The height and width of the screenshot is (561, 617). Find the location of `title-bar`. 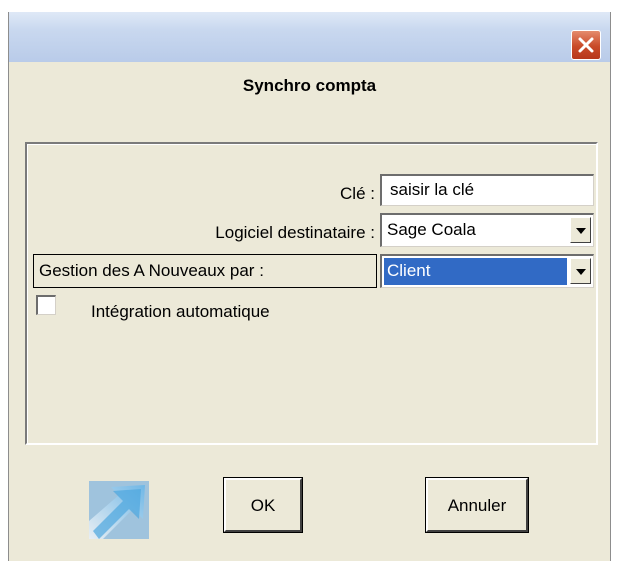

title-bar is located at coordinates (309, 37).